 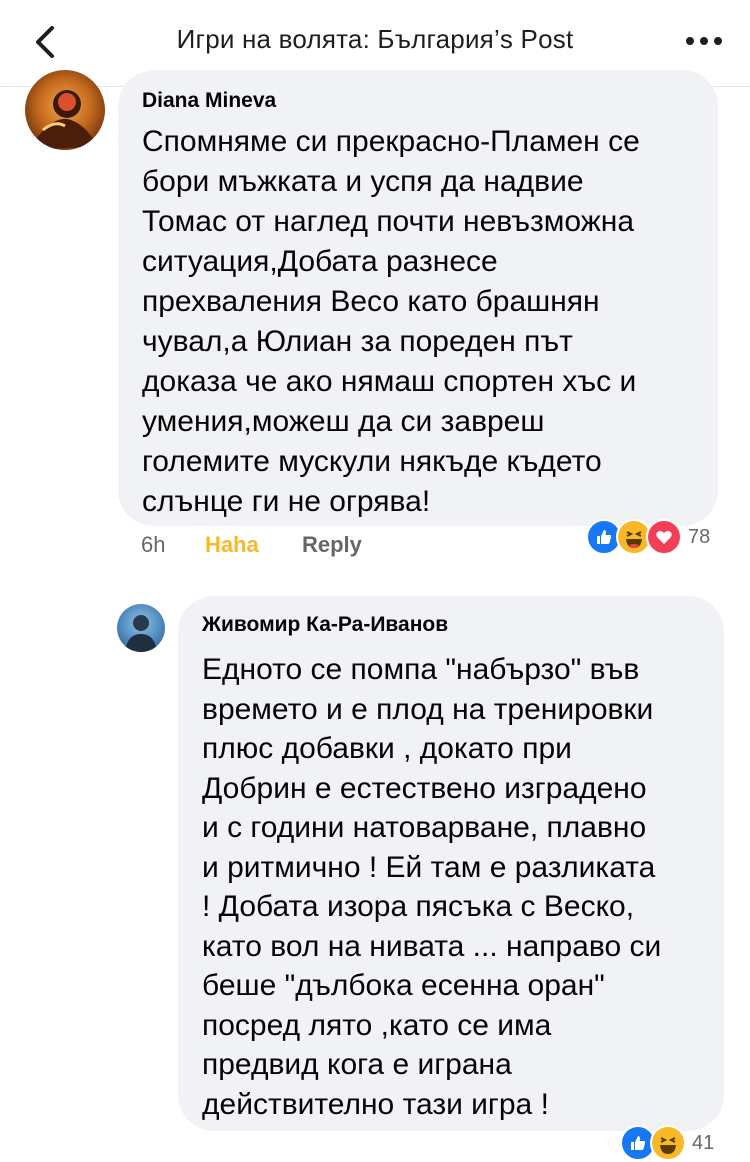 I want to click on back-arrow-icon, so click(x=45, y=42).